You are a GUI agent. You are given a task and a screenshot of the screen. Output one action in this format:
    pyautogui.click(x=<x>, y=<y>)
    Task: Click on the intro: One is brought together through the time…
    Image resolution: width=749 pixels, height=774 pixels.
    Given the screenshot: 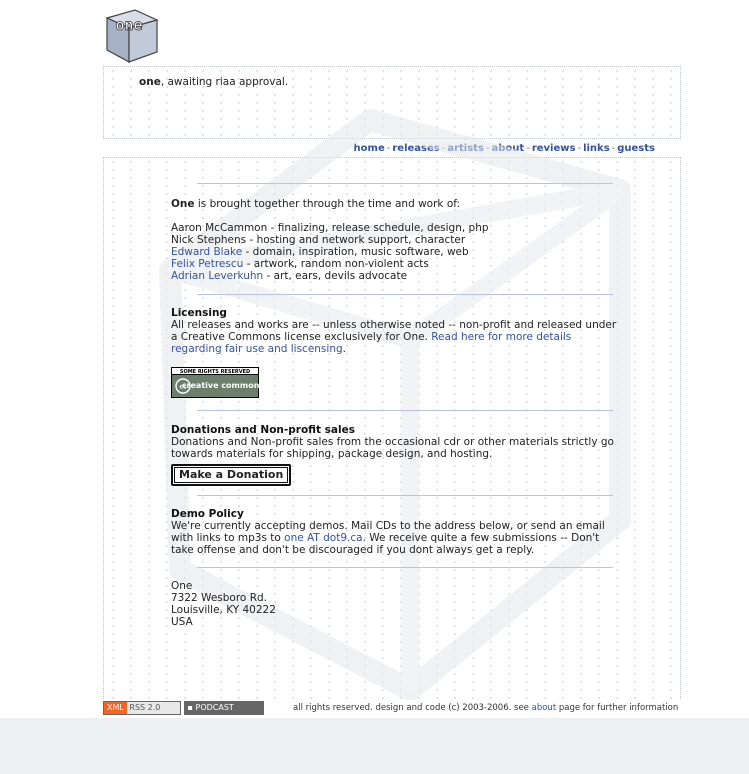 What is the action you would take?
    pyautogui.click(x=394, y=204)
    